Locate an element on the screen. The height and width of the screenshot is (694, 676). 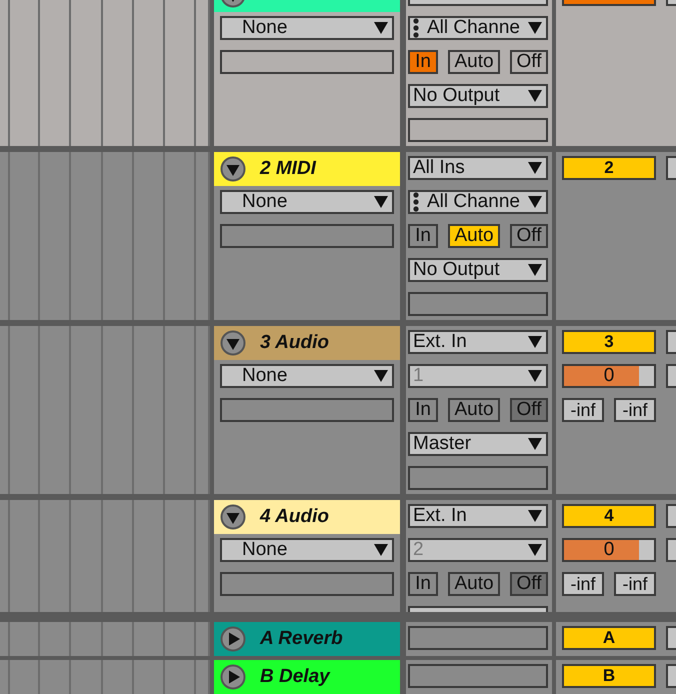
track-title-bar: 2 MIDI is located at coordinates (307, 169).